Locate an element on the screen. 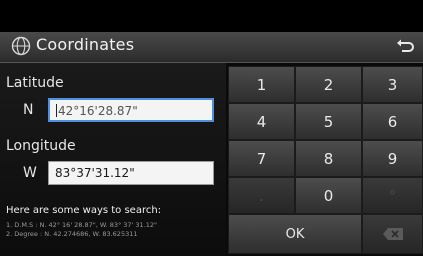 This screenshot has height=256, width=423. key-decimal: . is located at coordinates (261, 195).